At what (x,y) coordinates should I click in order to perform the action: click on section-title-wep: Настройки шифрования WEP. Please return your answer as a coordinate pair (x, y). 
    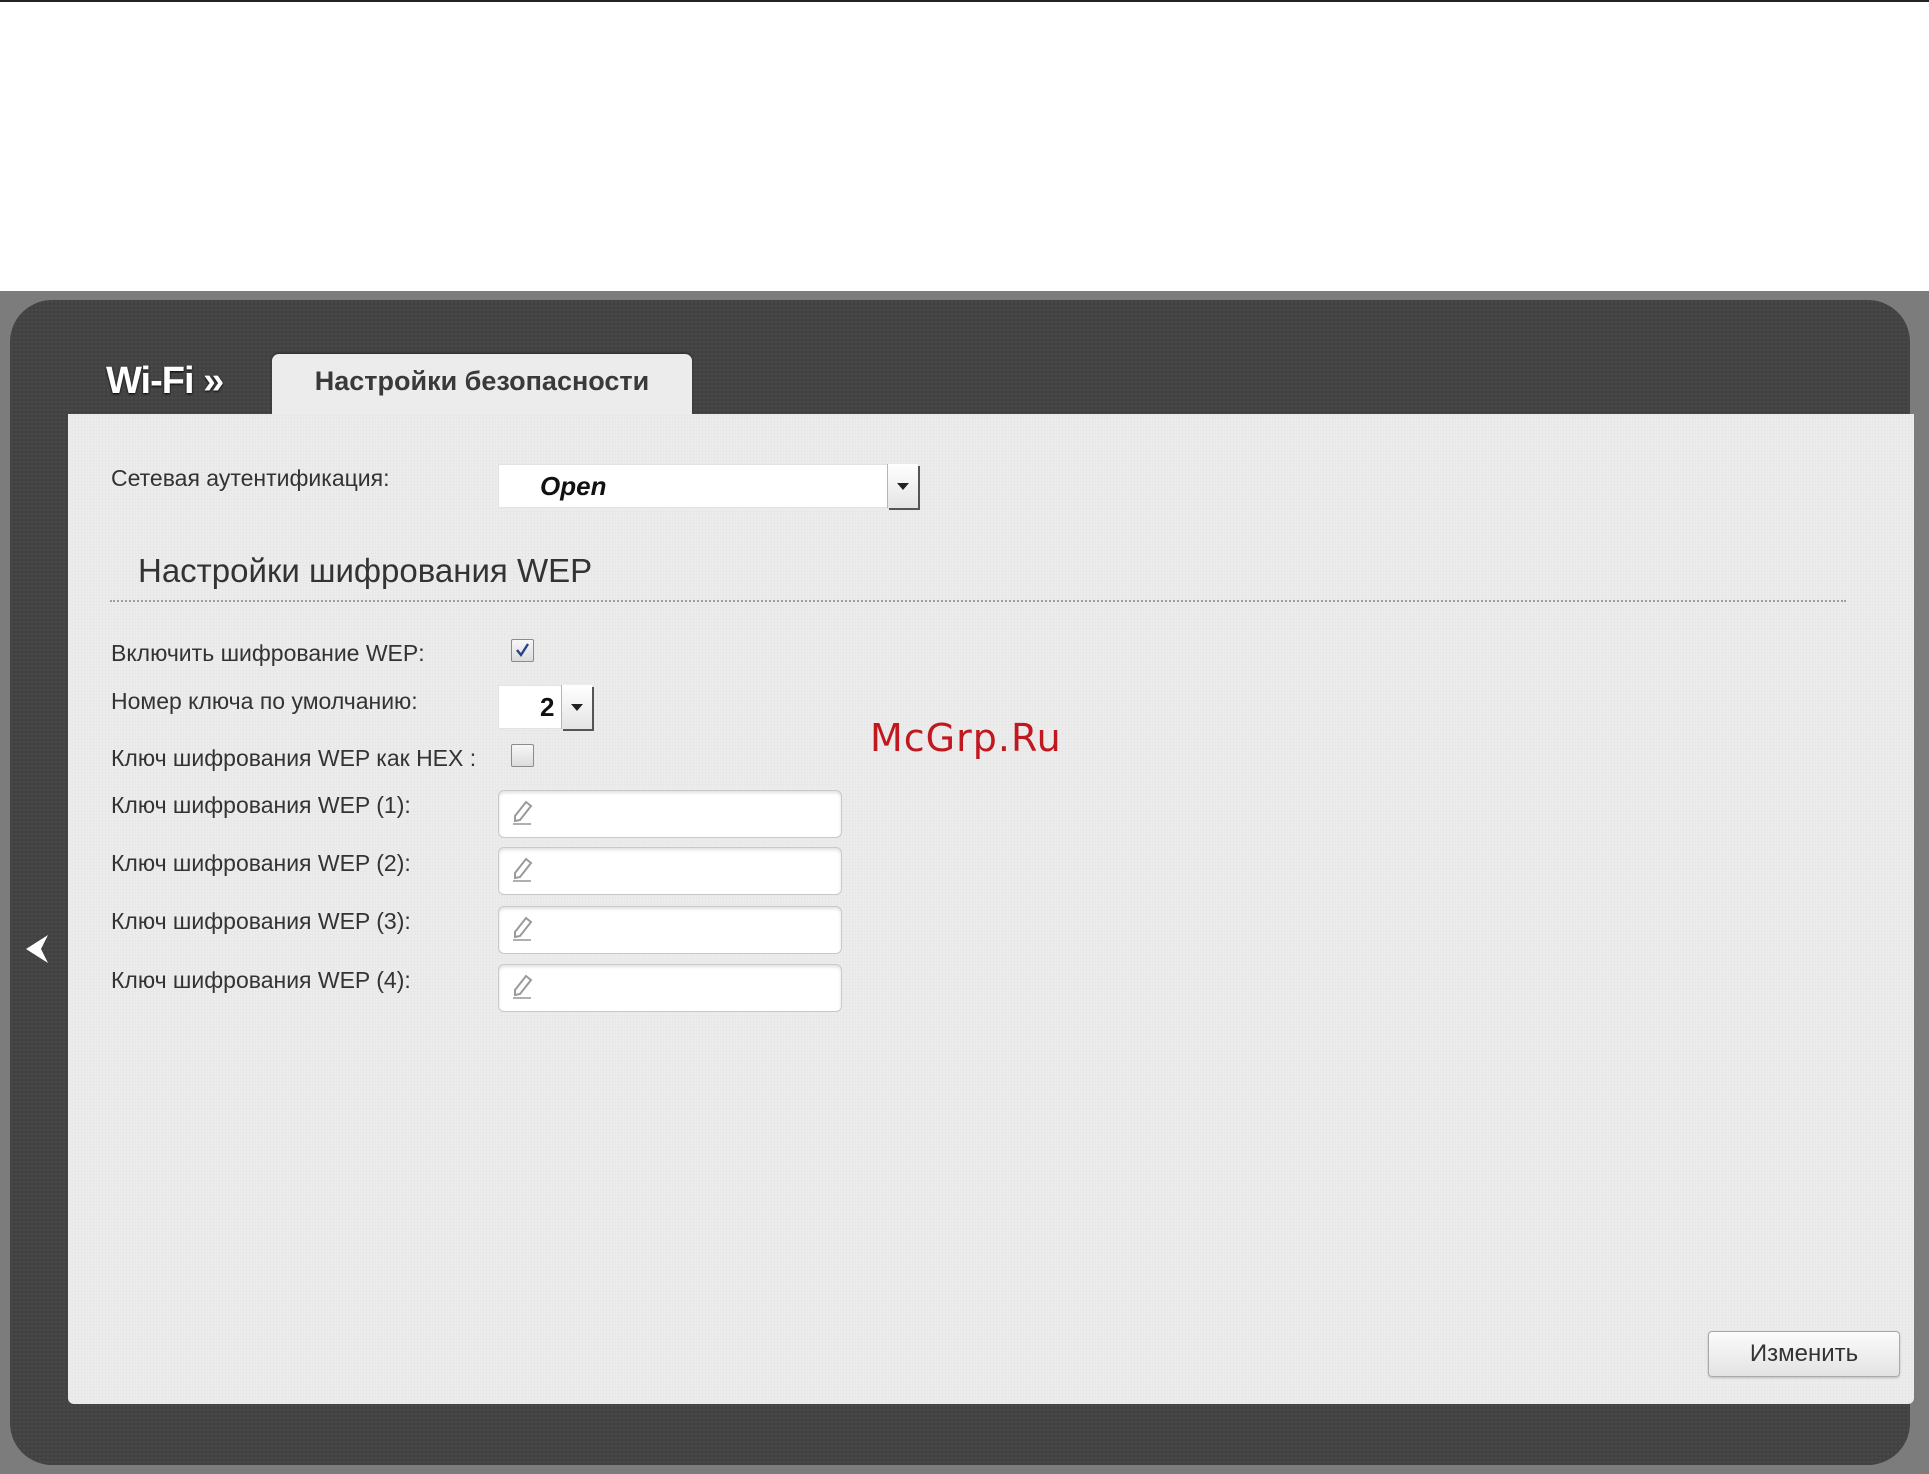
    Looking at the image, I should click on (365, 570).